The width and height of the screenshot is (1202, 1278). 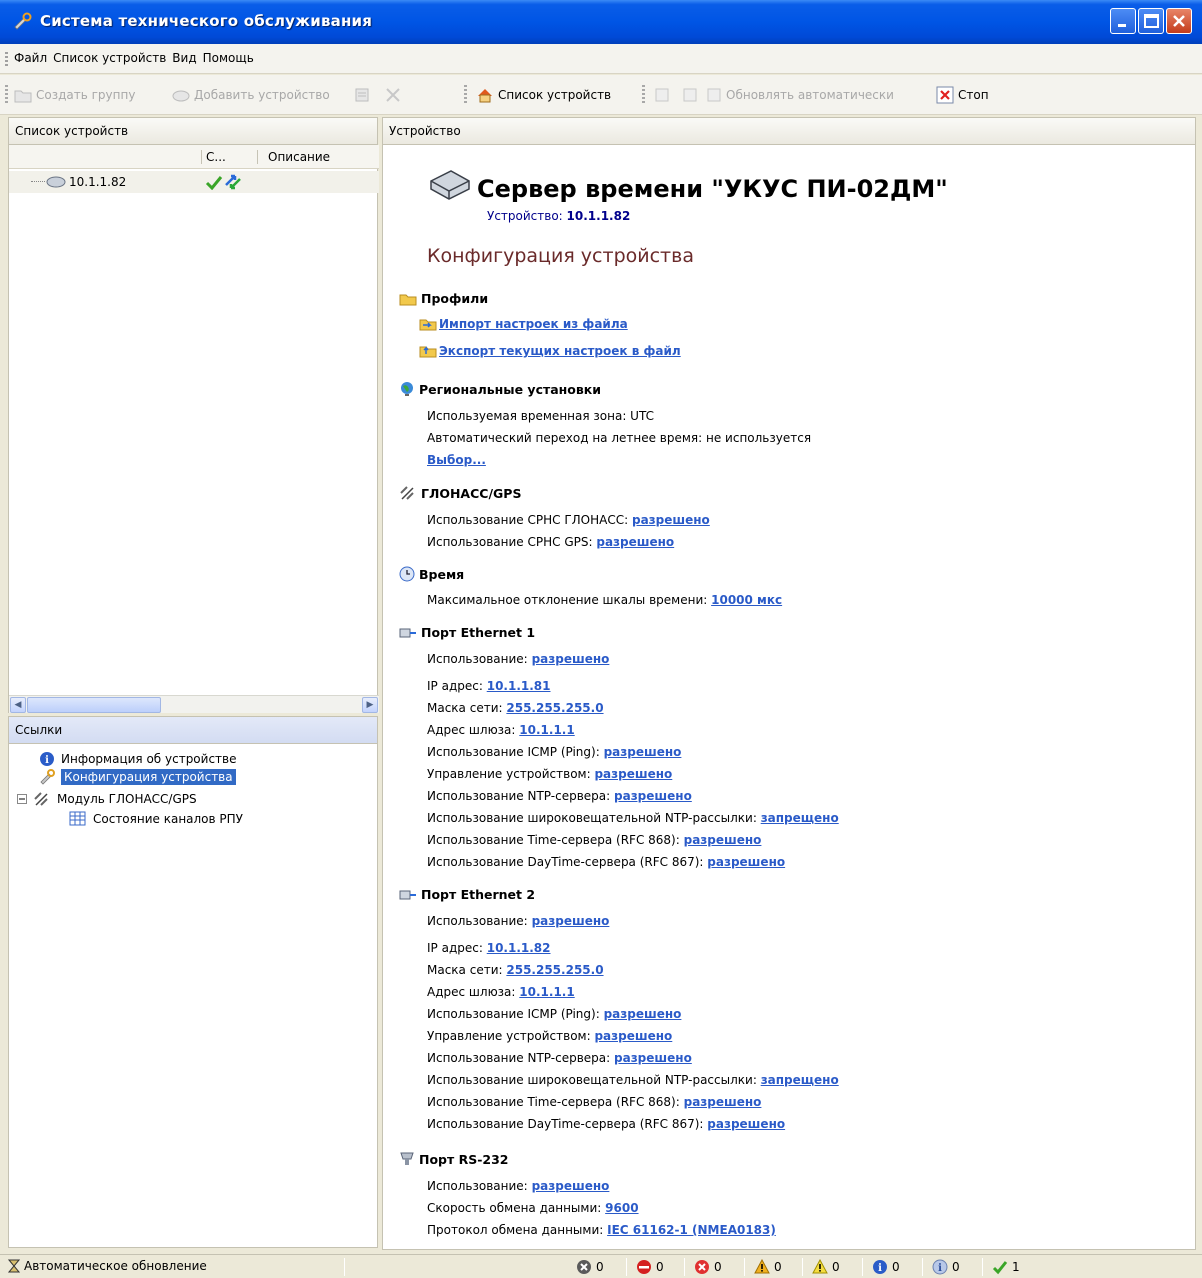 I want to click on eth1-ntp-link: разрешено, so click(x=653, y=796).